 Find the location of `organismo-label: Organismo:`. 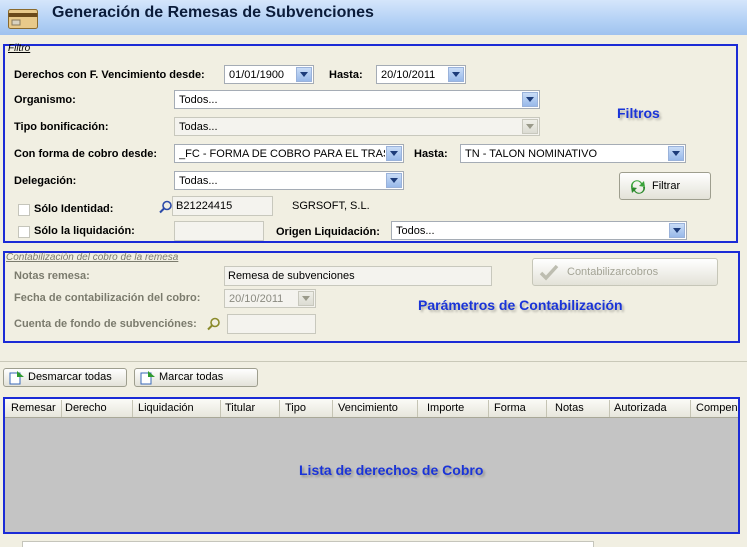

organismo-label: Organismo: is located at coordinates (45, 100).